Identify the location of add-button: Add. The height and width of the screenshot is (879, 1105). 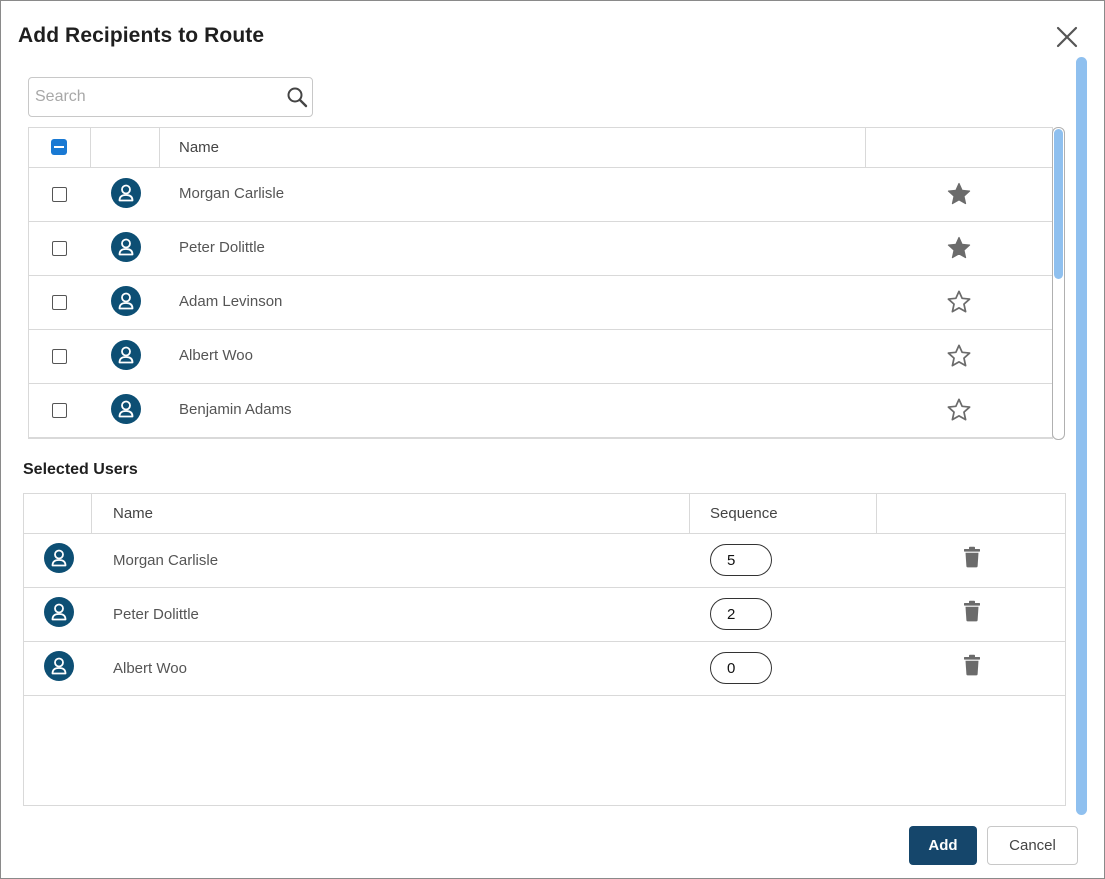
(943, 845).